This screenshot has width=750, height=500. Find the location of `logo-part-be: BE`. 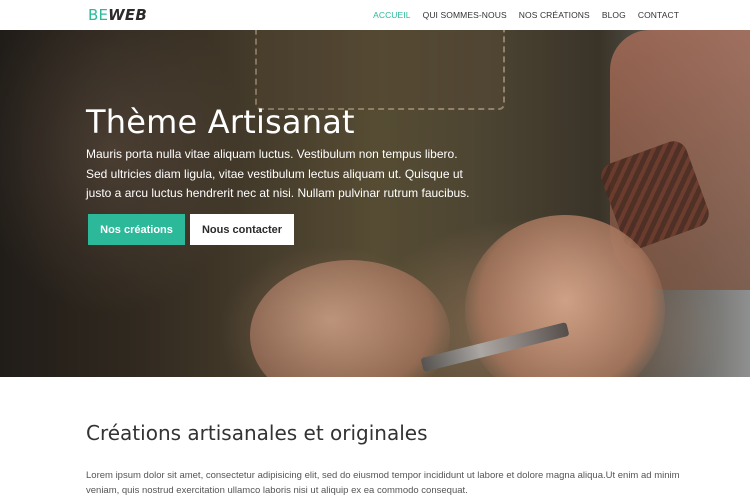

logo-part-be: BE is located at coordinates (98, 15).